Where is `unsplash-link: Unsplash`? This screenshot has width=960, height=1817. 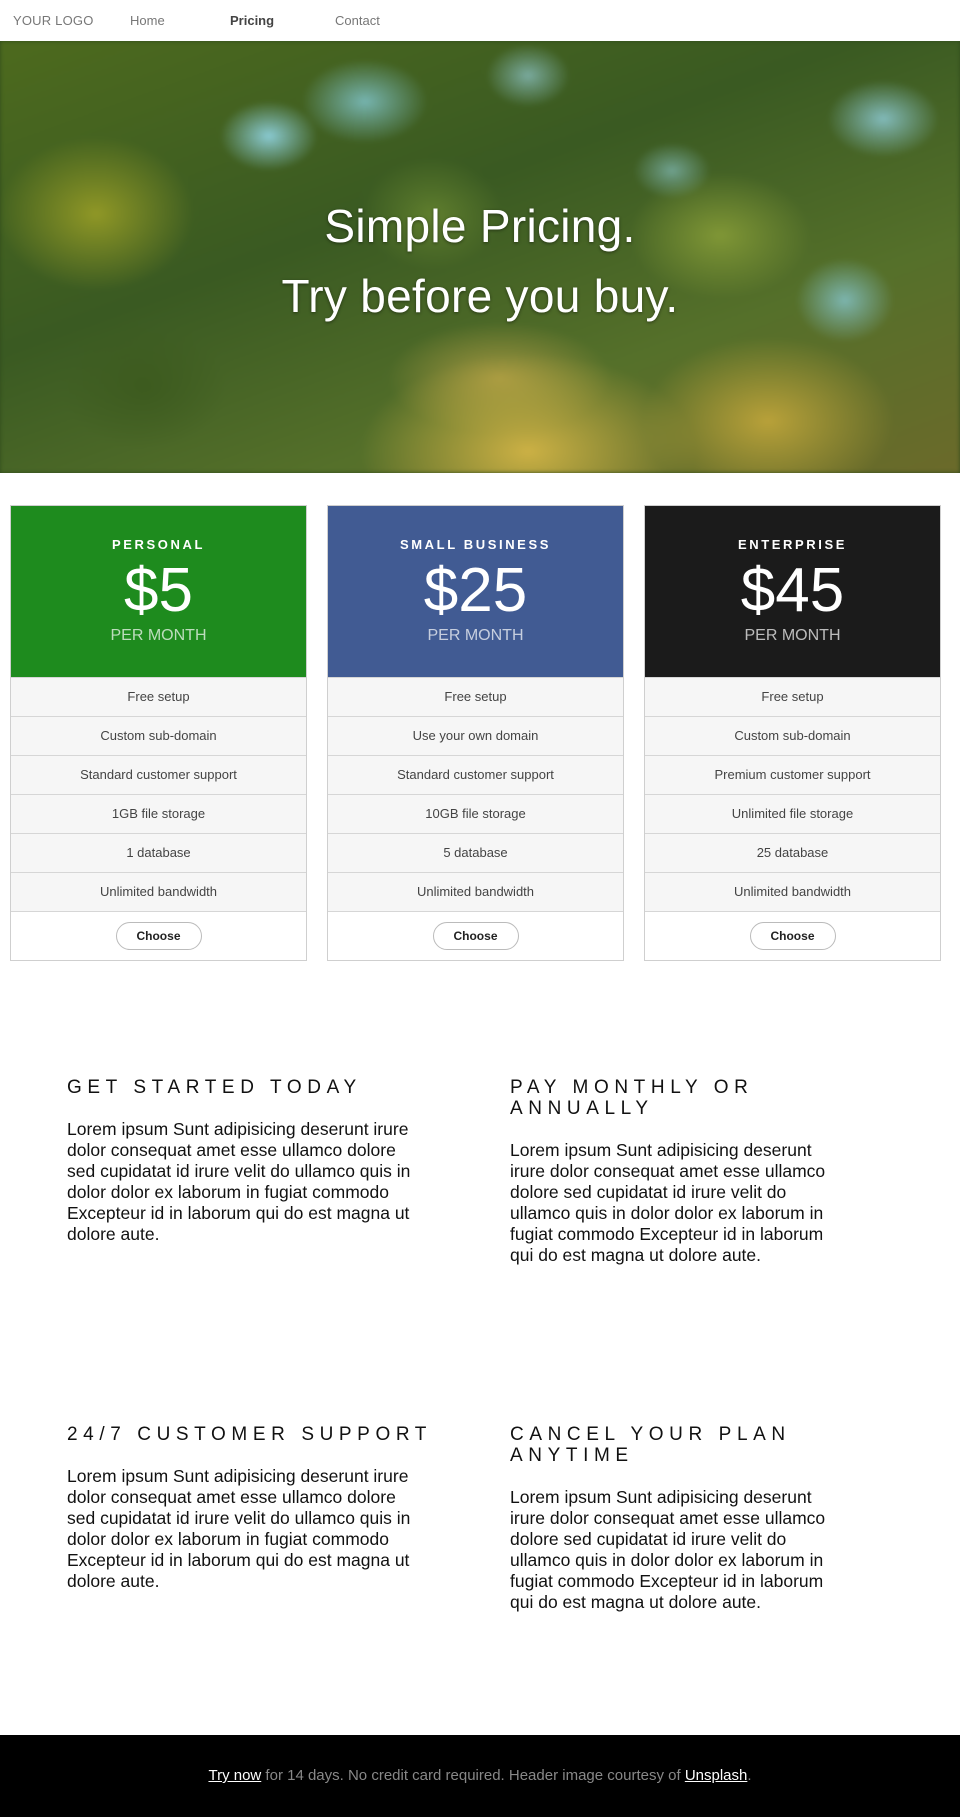
unsplash-link: Unsplash is located at coordinates (716, 1775).